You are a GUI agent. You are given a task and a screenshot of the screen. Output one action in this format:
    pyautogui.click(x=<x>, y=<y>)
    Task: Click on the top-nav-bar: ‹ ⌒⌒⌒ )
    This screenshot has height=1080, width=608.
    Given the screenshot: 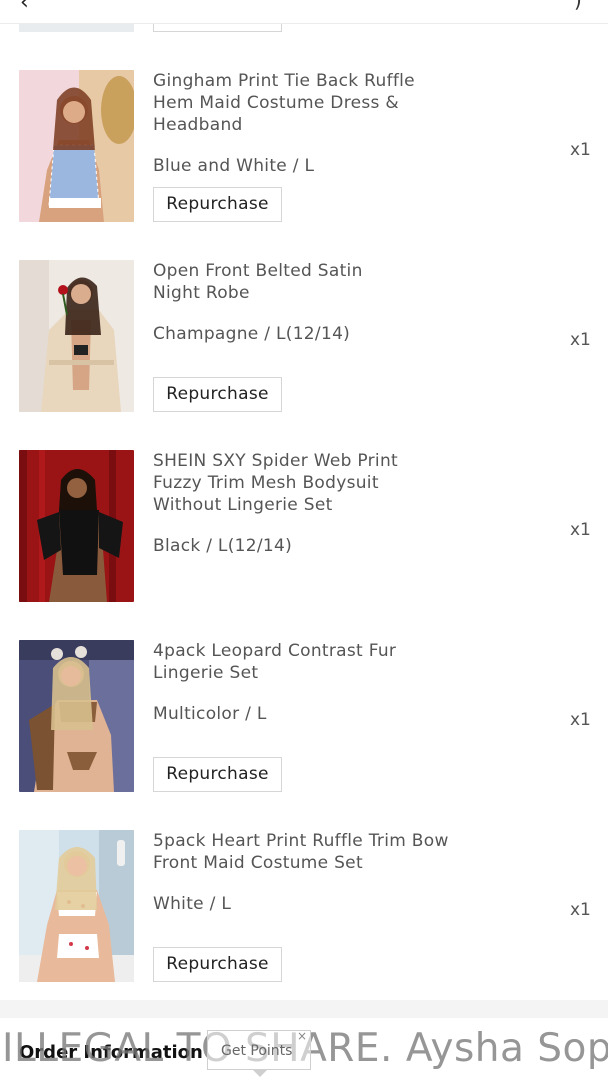 What is the action you would take?
    pyautogui.click(x=304, y=12)
    